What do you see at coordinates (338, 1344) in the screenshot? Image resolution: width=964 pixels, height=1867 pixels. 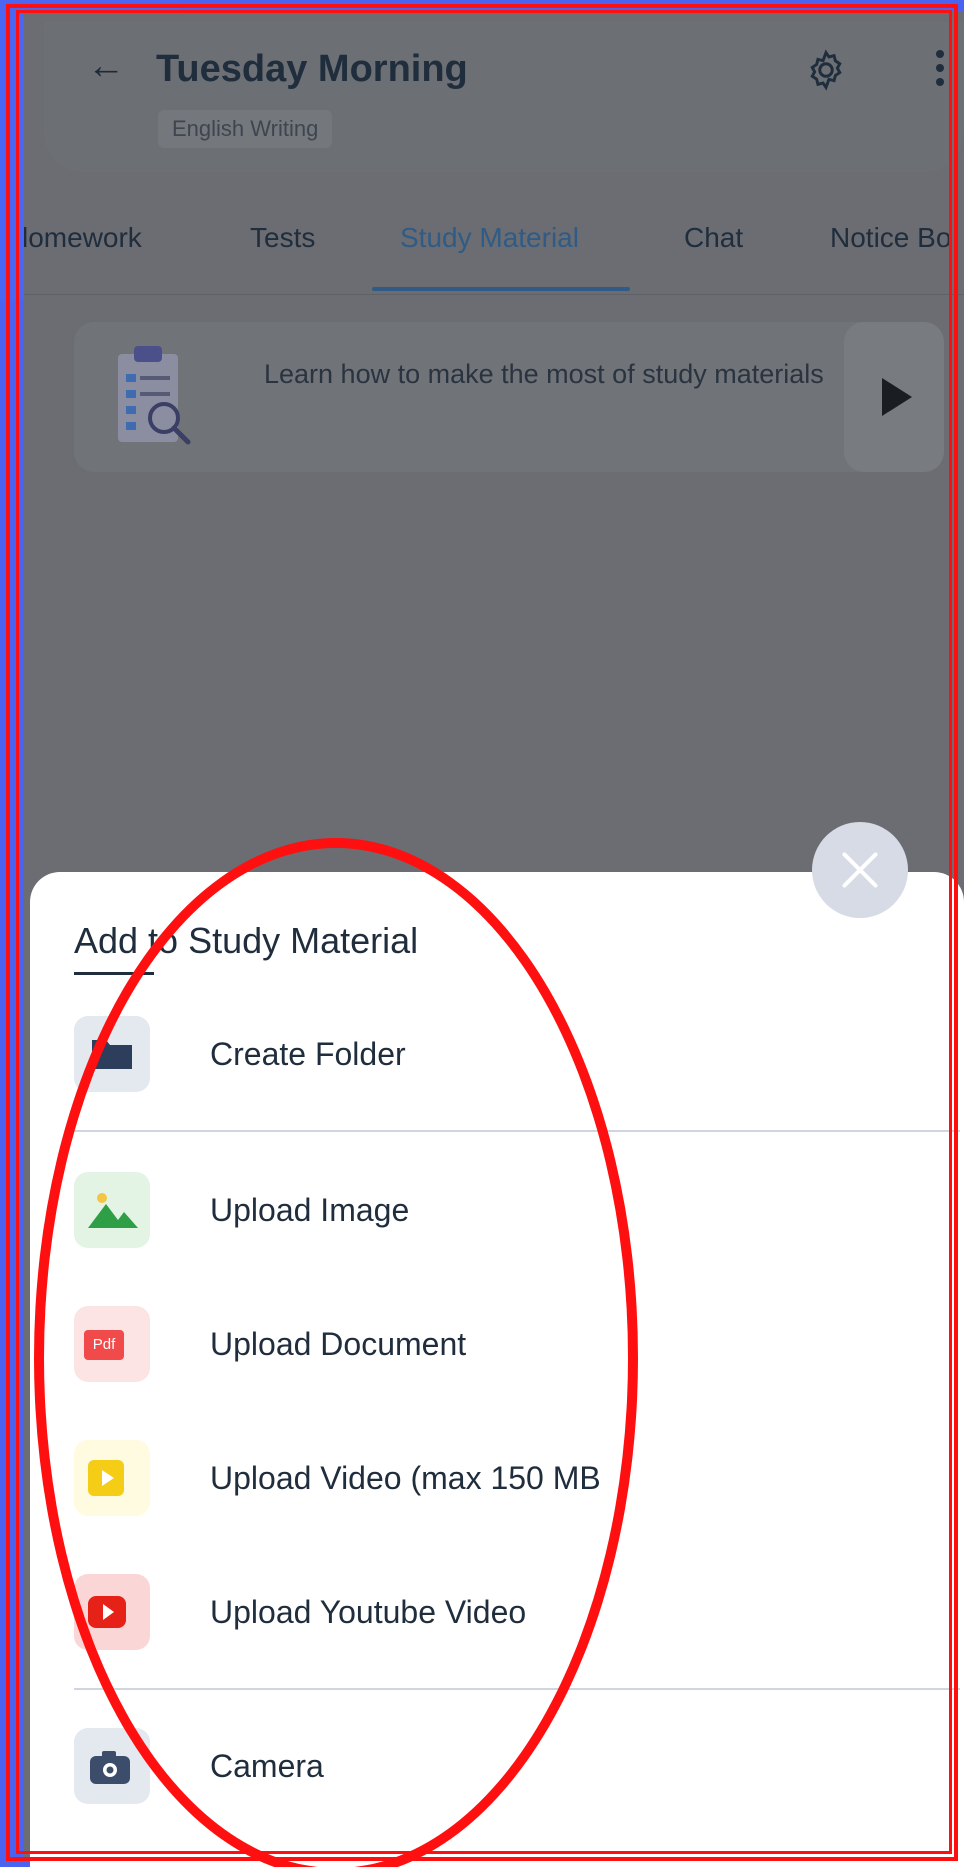 I see `upload-document-label: Upload Document` at bounding box center [338, 1344].